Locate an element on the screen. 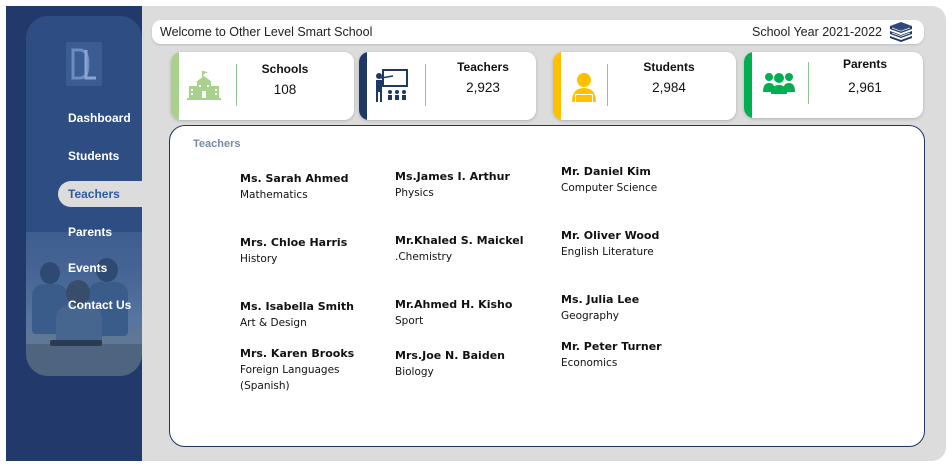 The width and height of the screenshot is (952, 467). school-year: School Year 2021-2022 is located at coordinates (833, 32).